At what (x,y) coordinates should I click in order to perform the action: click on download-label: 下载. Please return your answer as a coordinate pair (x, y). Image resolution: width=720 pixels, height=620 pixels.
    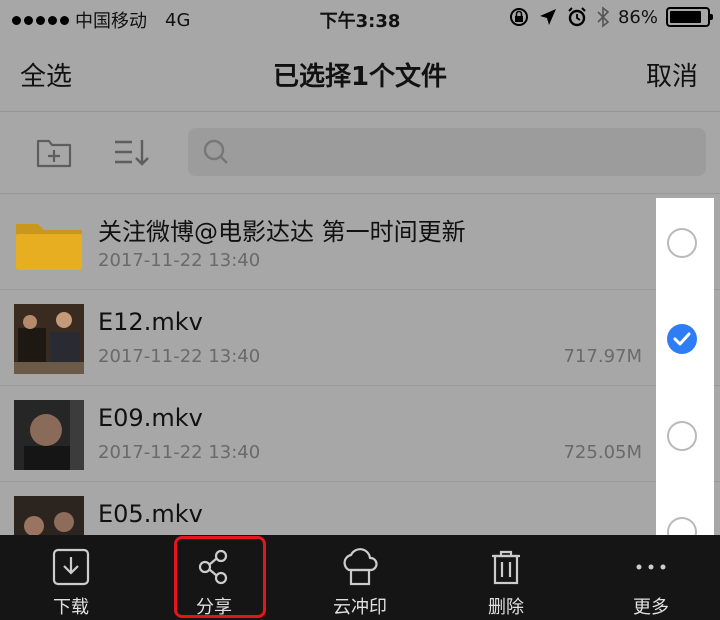
    Looking at the image, I should click on (71, 607).